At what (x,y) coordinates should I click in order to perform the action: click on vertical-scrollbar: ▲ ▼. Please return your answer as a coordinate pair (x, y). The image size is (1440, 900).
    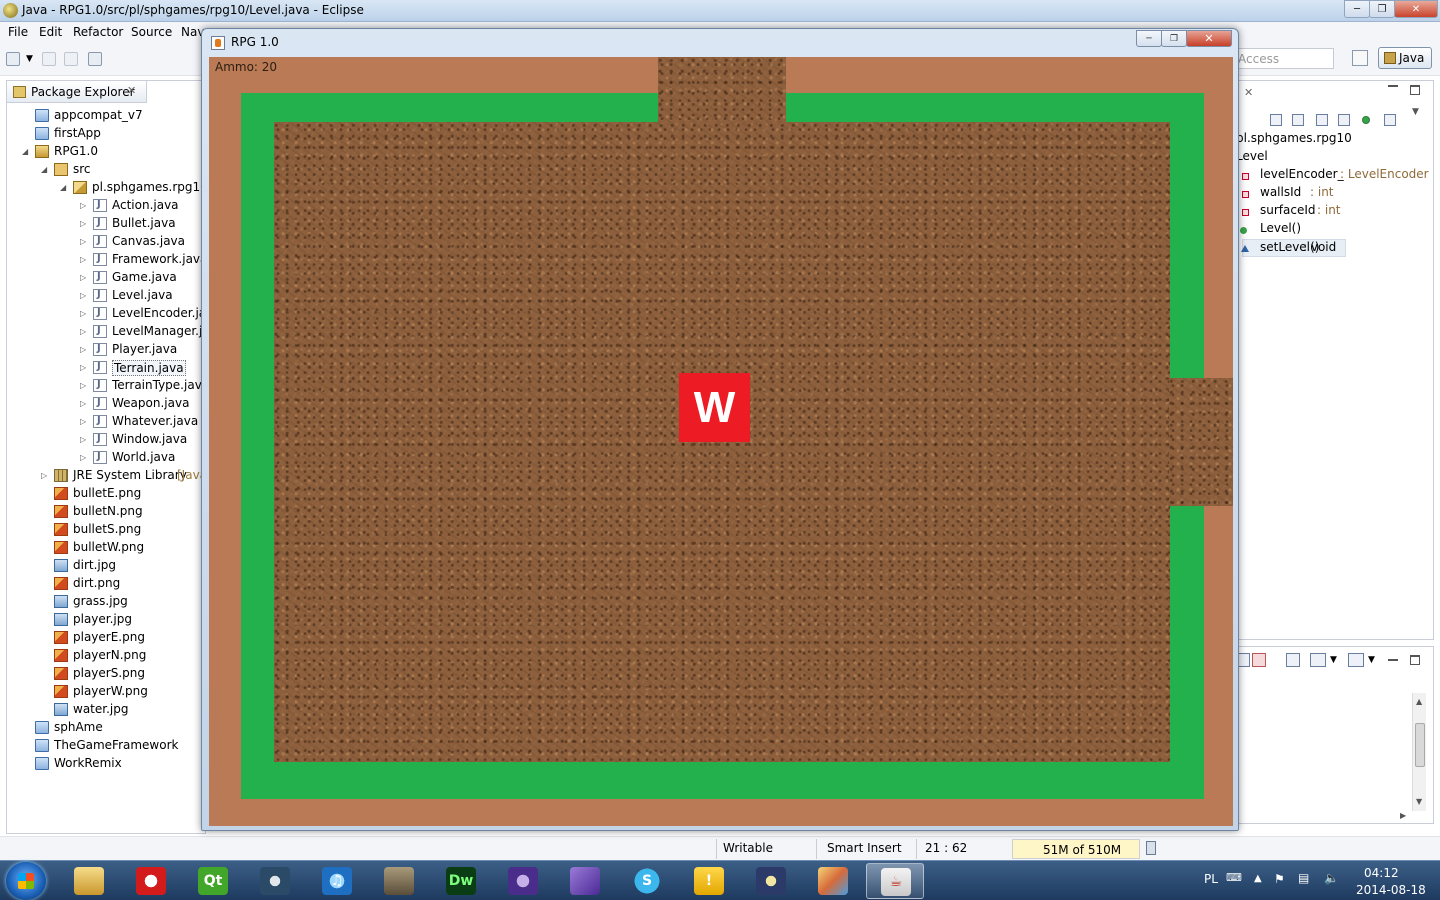
    Looking at the image, I should click on (1419, 752).